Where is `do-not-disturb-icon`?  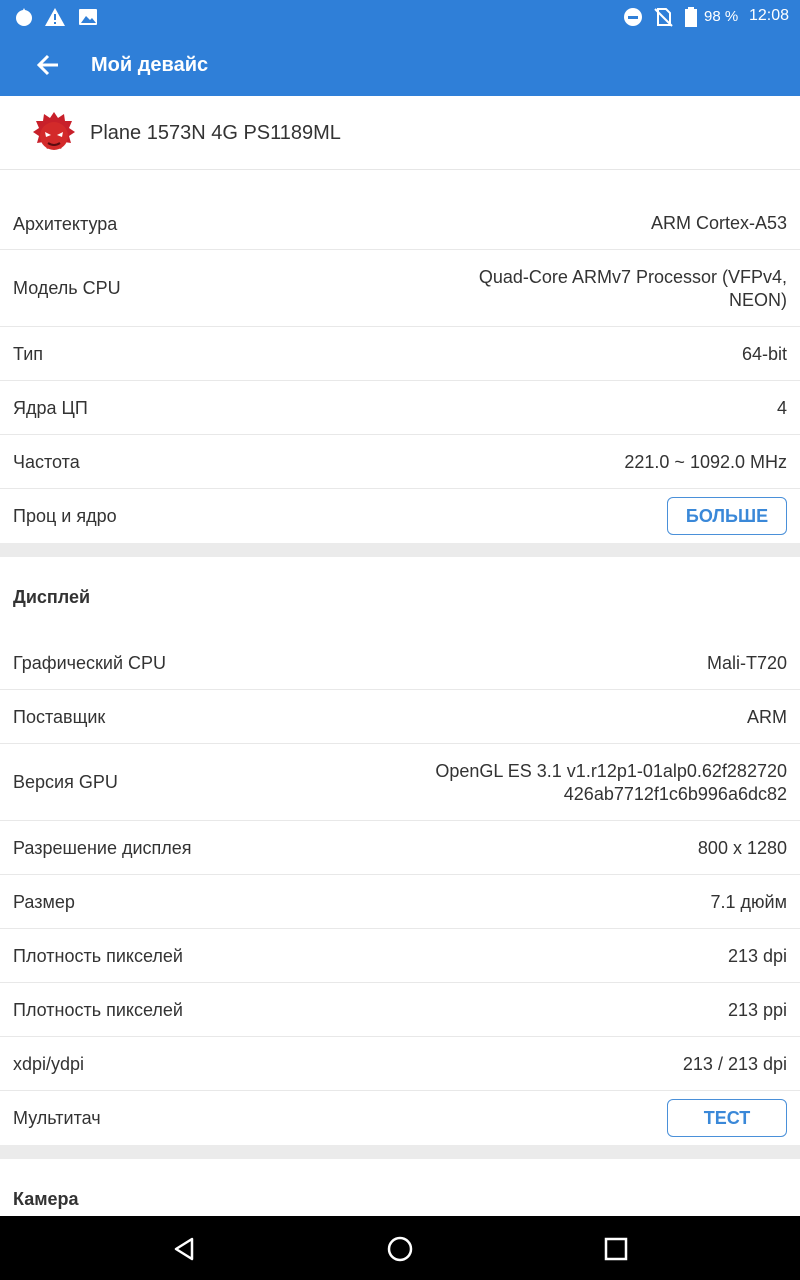 do-not-disturb-icon is located at coordinates (633, 17).